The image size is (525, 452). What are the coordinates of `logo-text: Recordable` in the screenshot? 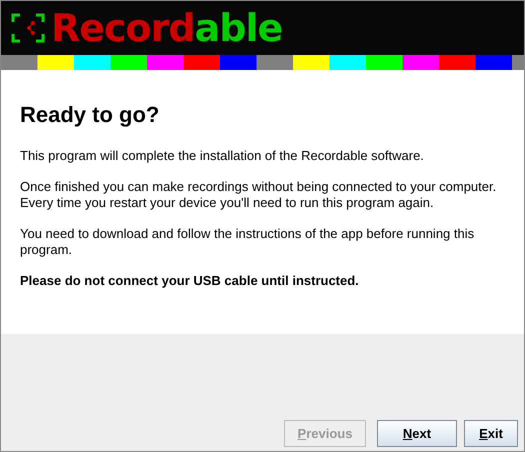 It's located at (166, 28).